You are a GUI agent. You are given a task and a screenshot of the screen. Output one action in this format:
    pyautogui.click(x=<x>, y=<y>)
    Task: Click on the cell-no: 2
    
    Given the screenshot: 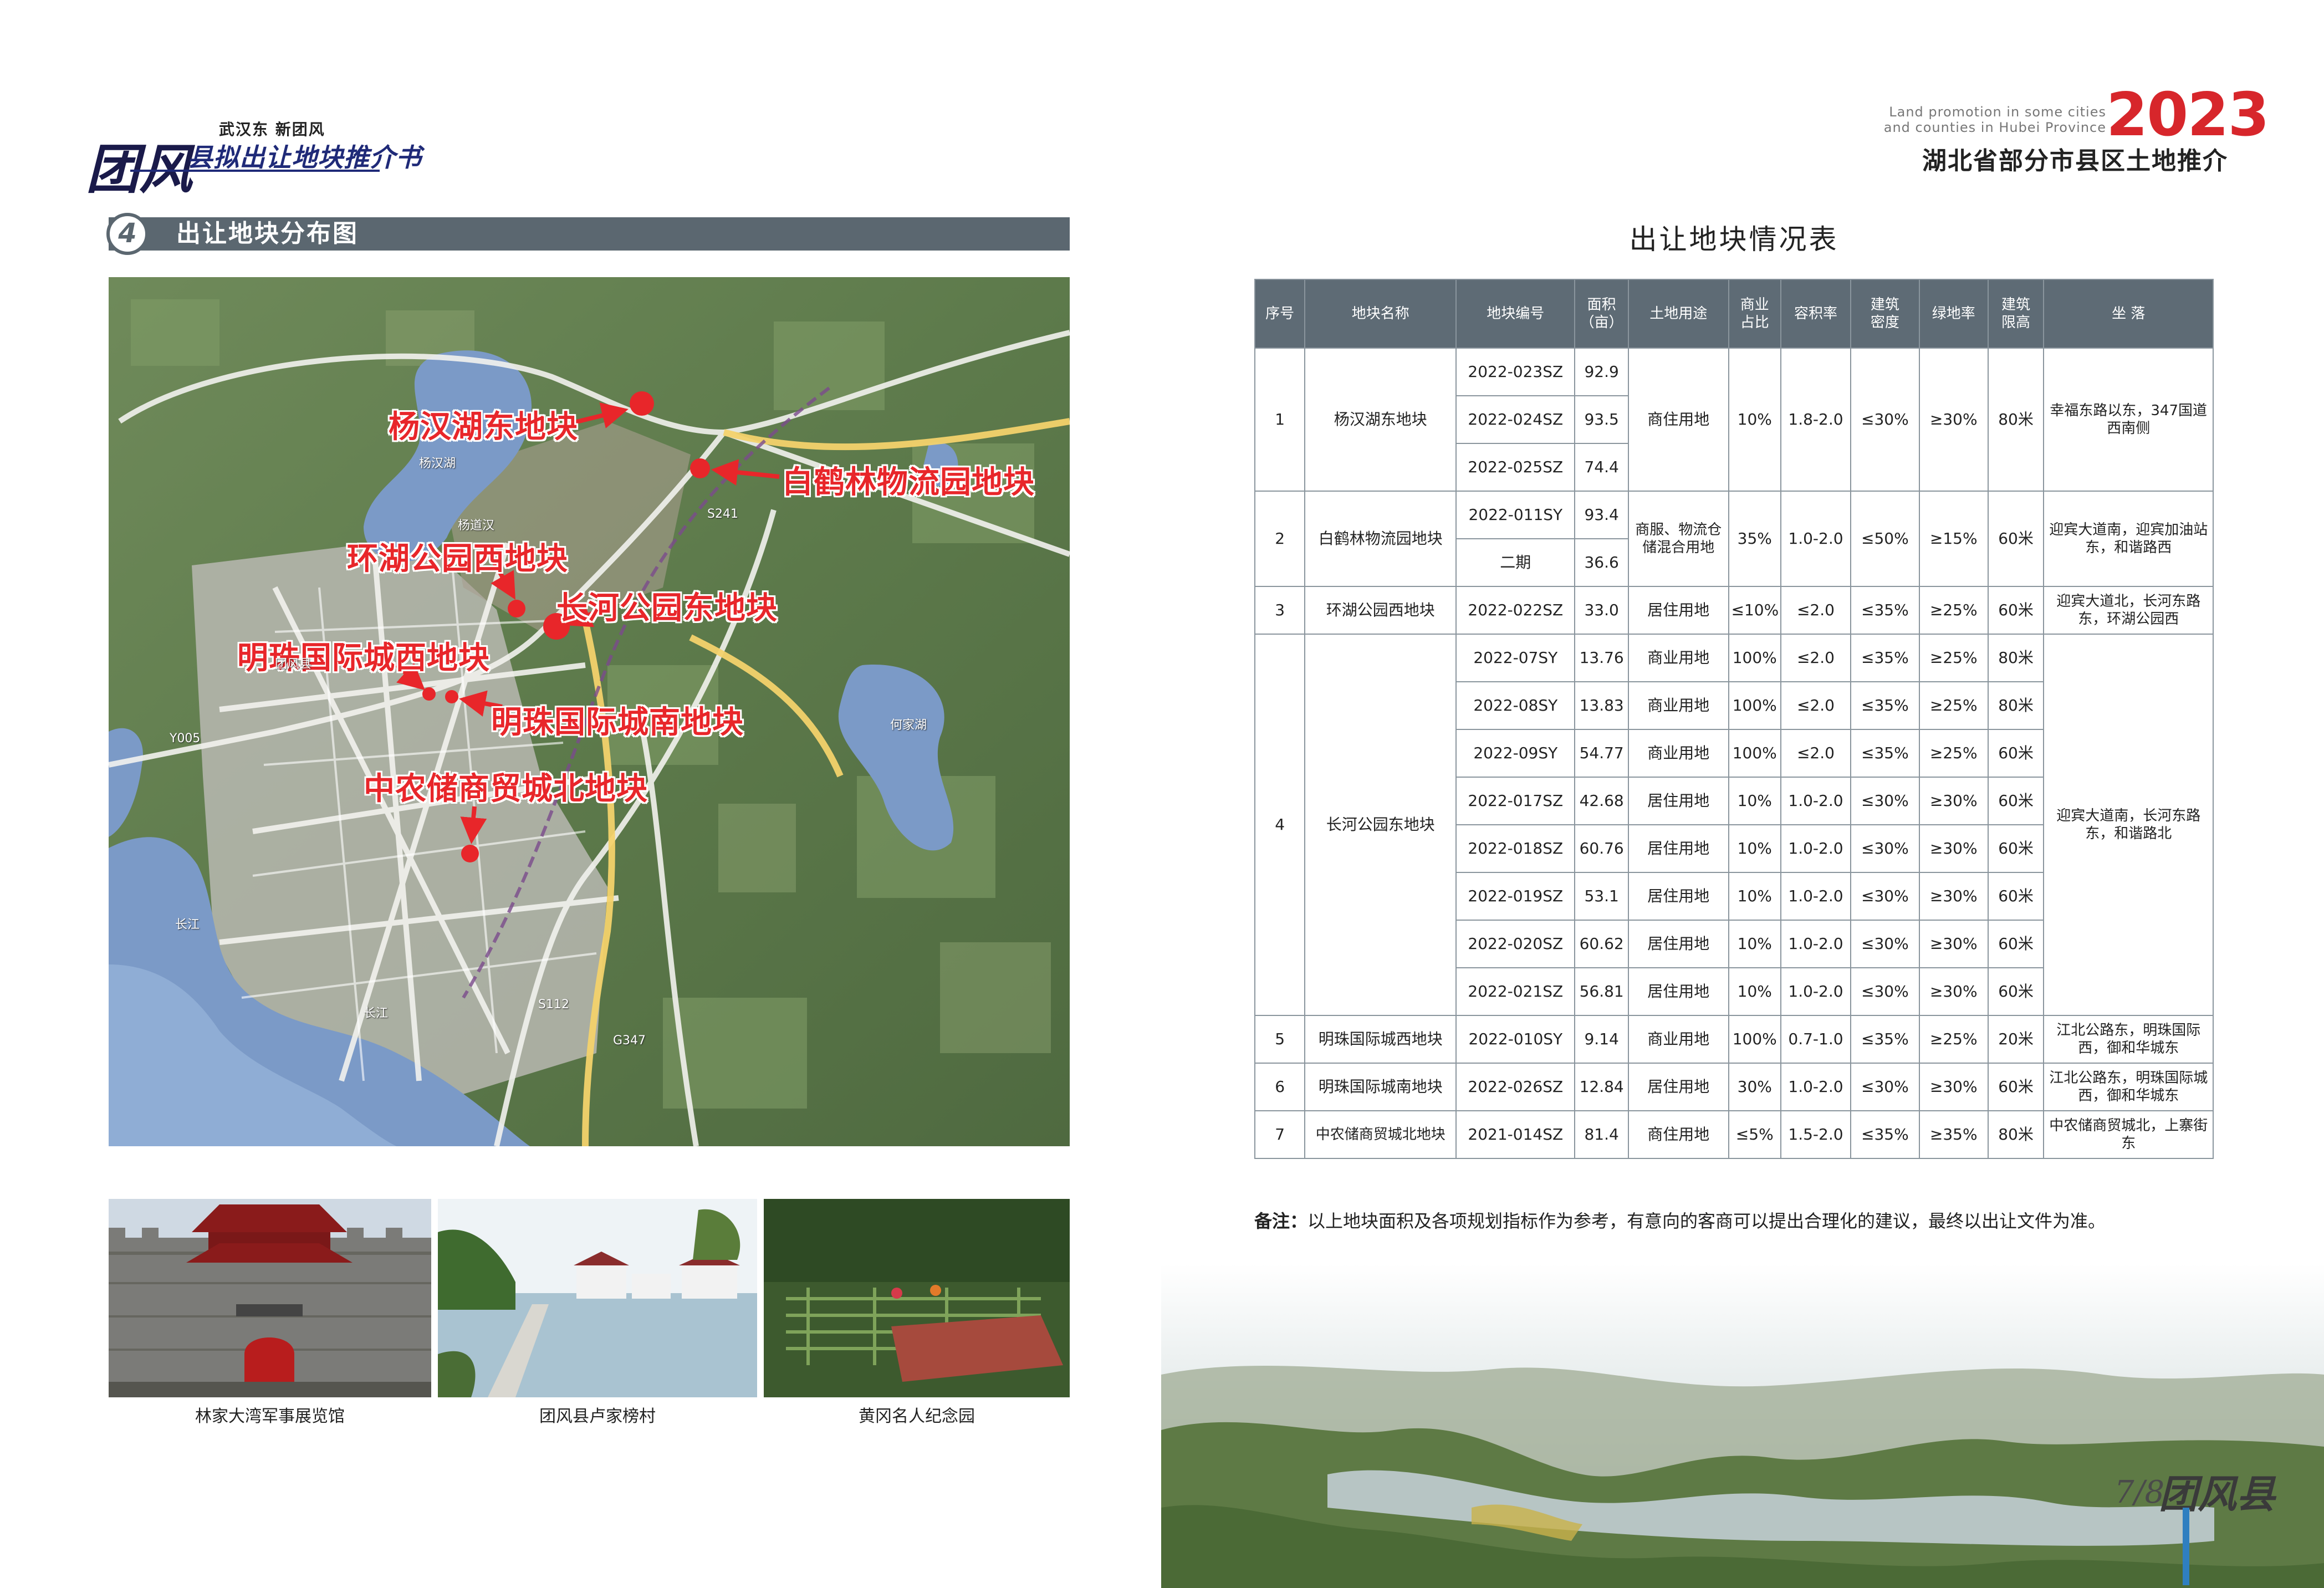 What is the action you would take?
    pyautogui.click(x=1280, y=539)
    